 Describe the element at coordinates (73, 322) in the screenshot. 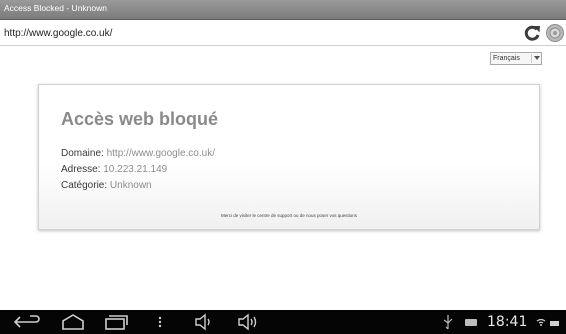

I see `home-icon` at that location.